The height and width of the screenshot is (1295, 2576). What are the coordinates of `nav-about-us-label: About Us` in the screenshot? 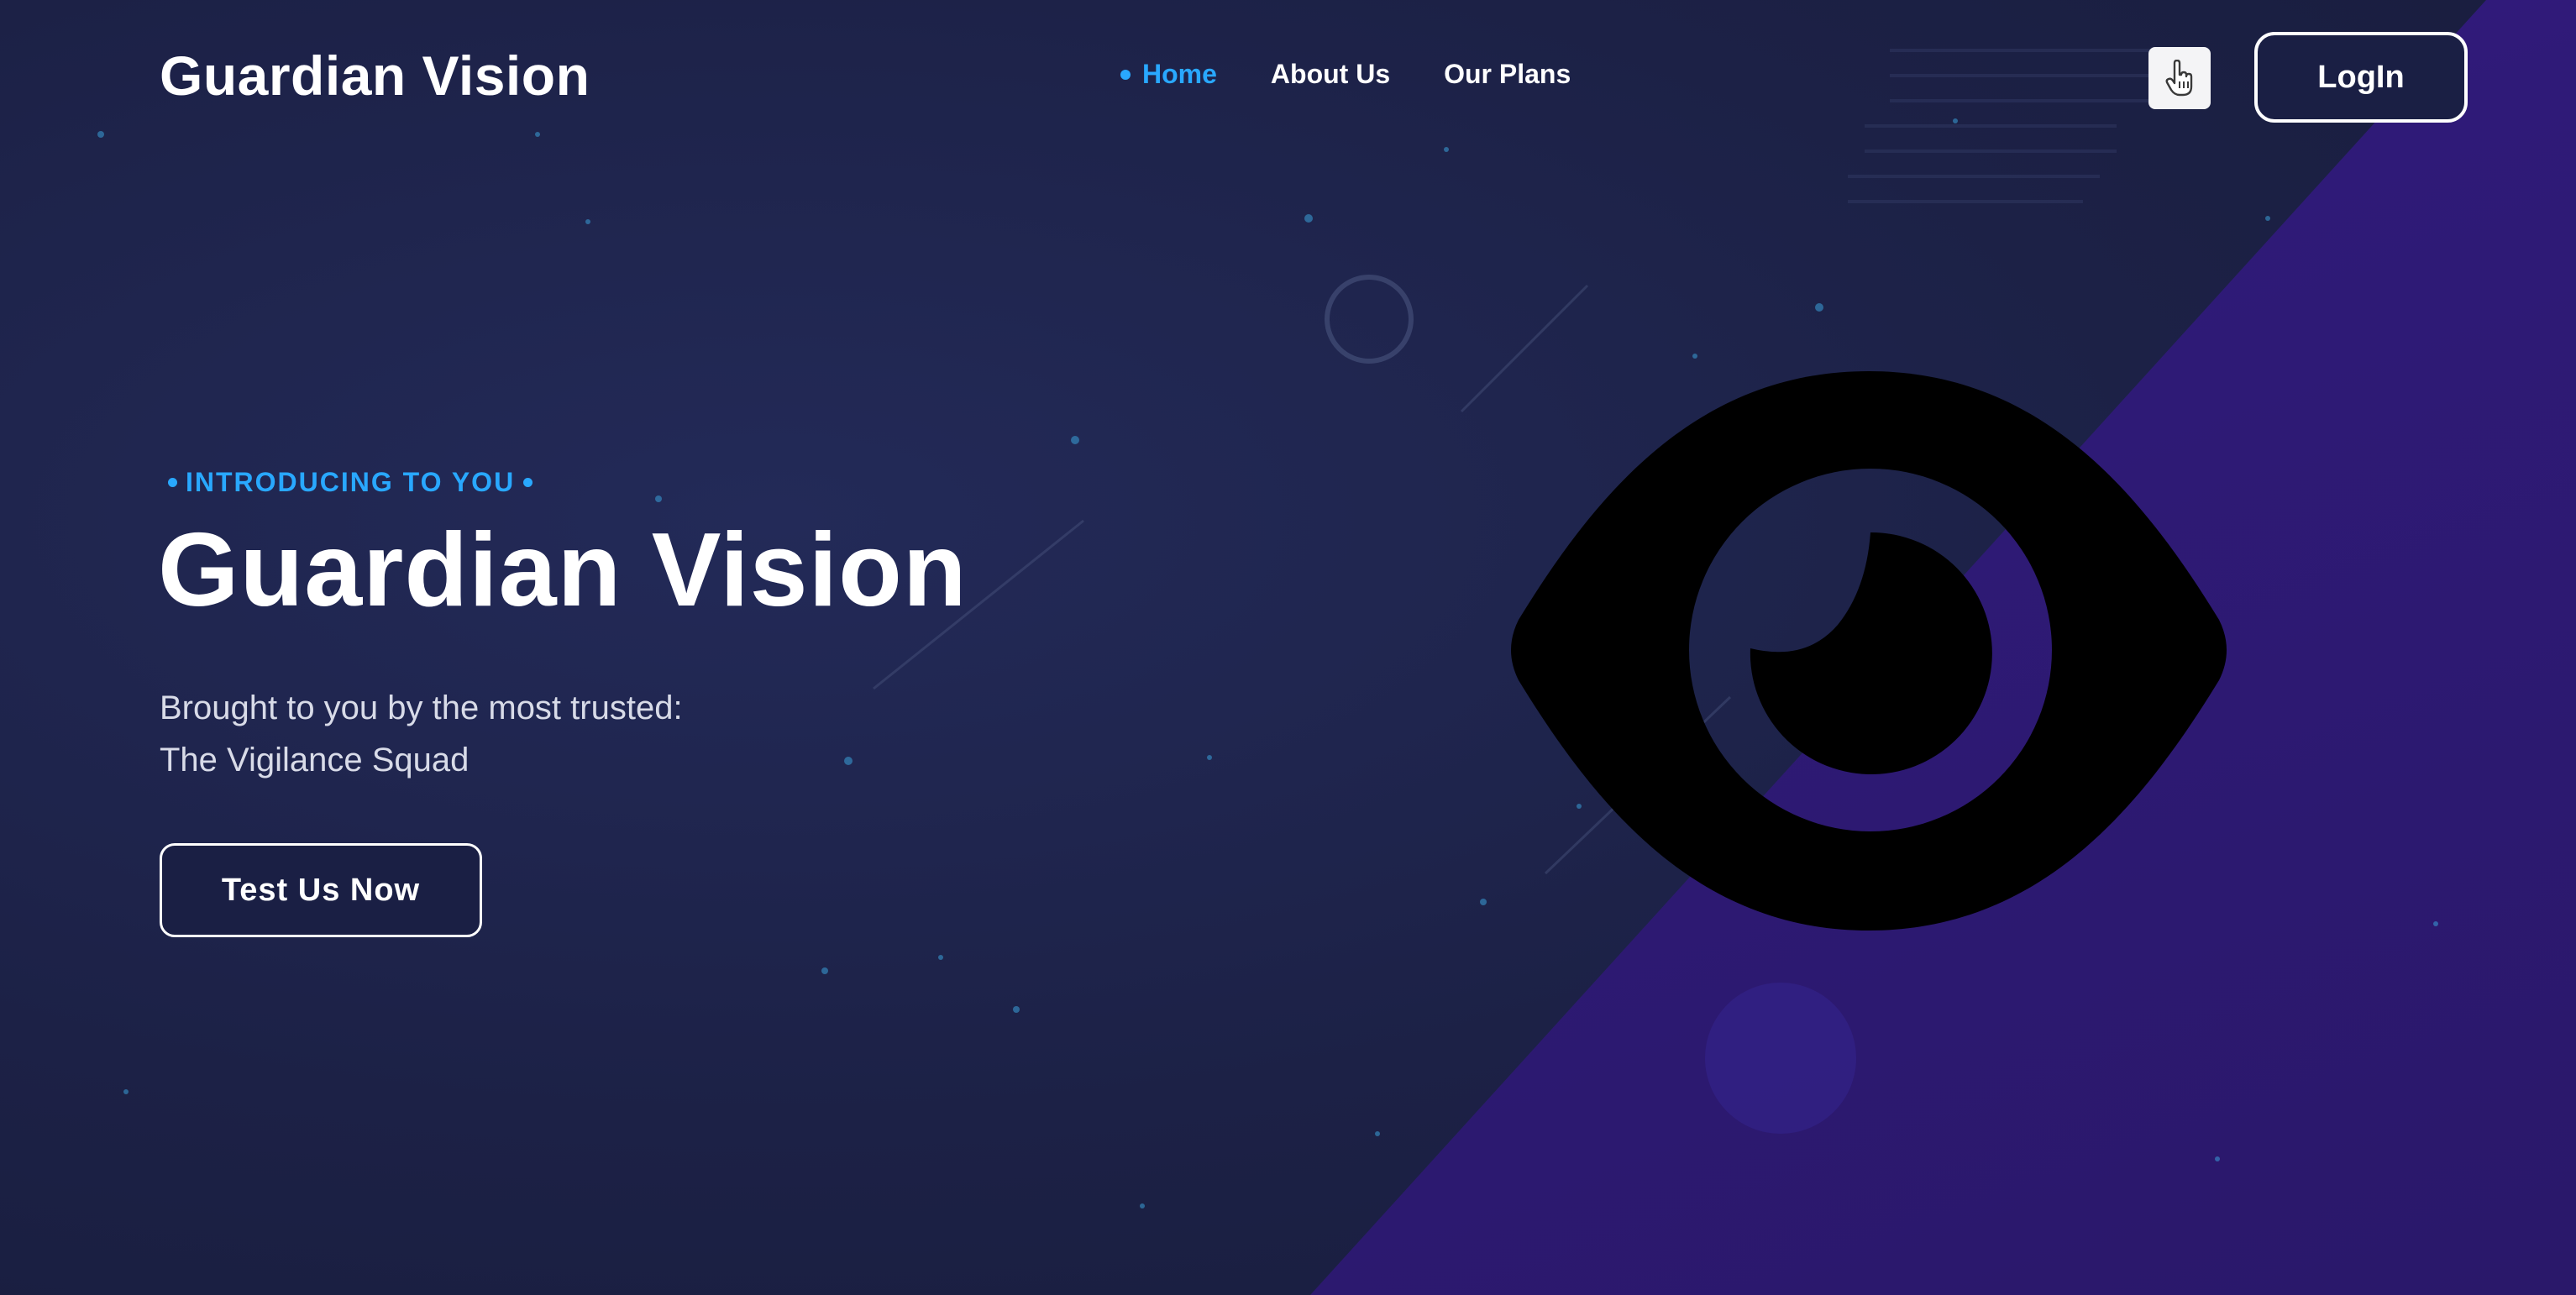 It's located at (1330, 74).